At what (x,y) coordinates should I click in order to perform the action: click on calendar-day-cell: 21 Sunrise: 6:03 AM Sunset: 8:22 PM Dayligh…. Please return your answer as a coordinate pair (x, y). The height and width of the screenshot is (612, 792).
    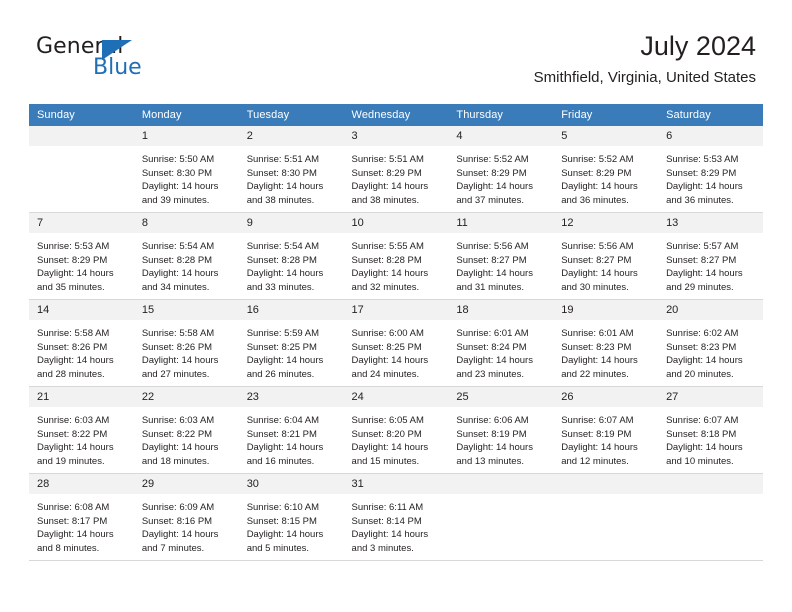
    Looking at the image, I should click on (81, 430).